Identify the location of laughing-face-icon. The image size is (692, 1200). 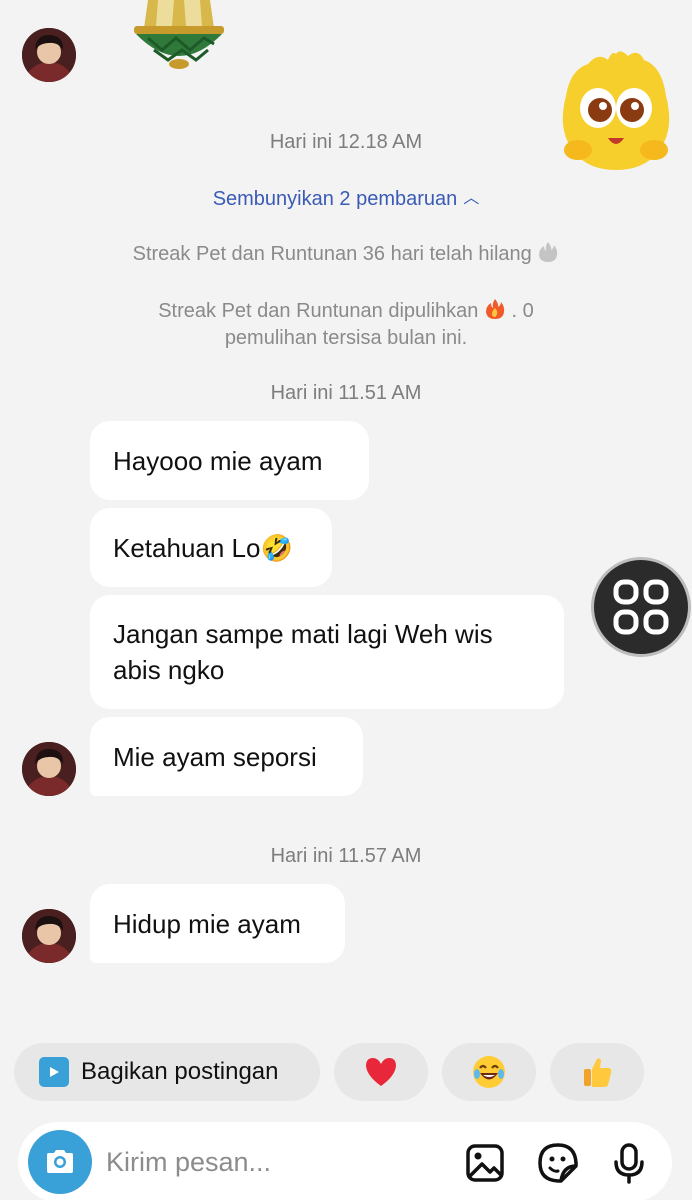
(489, 1072).